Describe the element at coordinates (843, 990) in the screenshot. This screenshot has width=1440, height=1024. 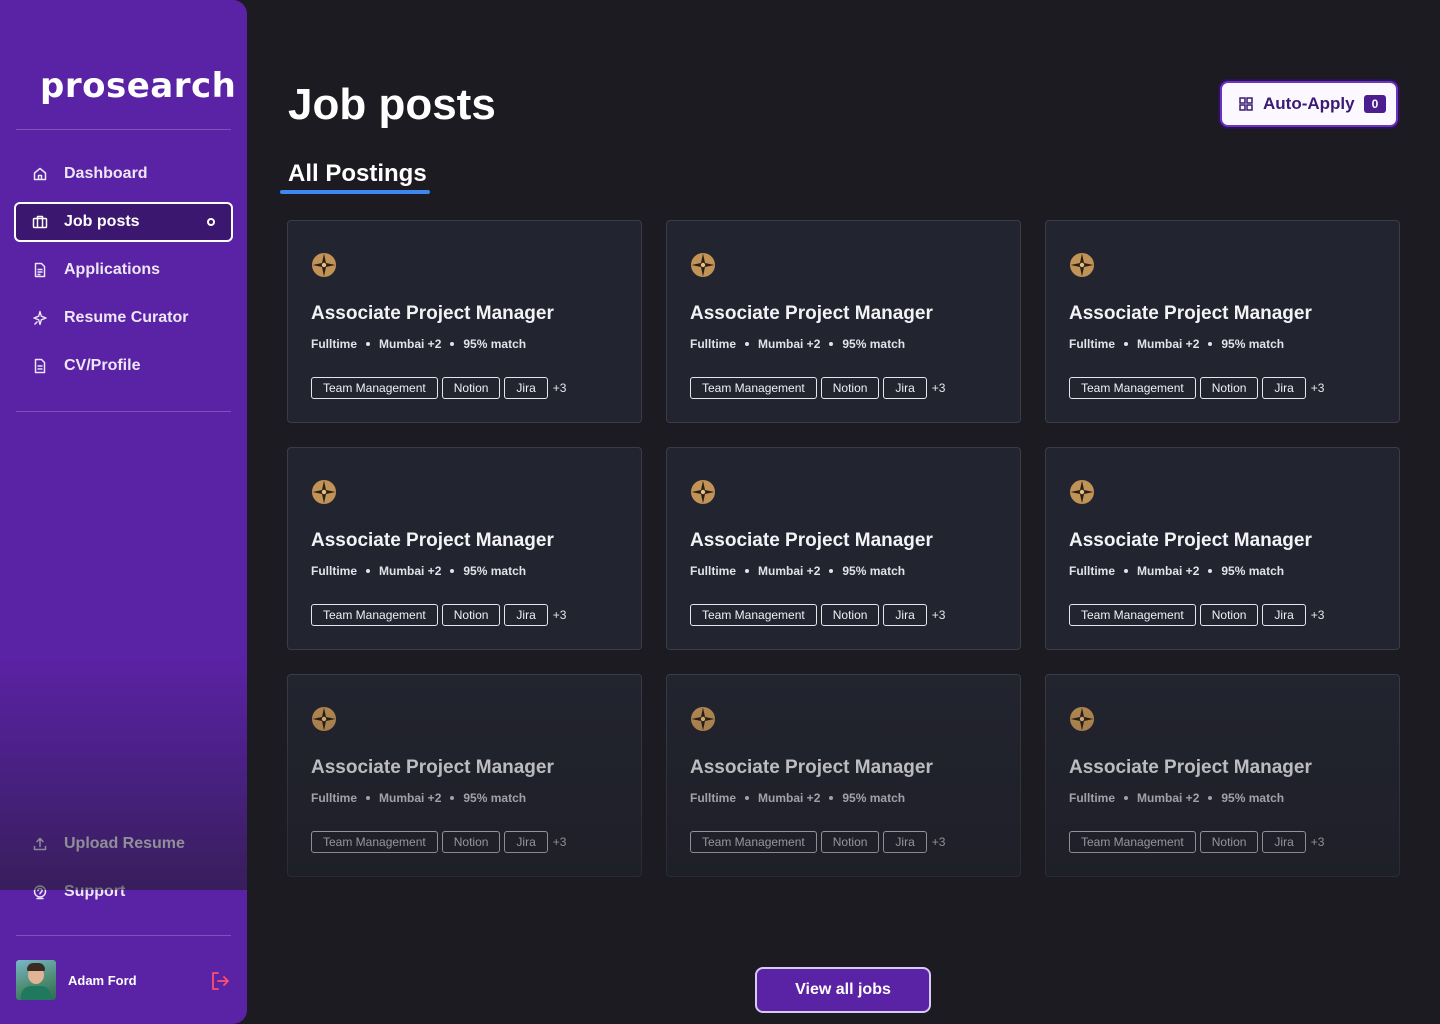
I see `view-all-jobs-button: View all jobs` at that location.